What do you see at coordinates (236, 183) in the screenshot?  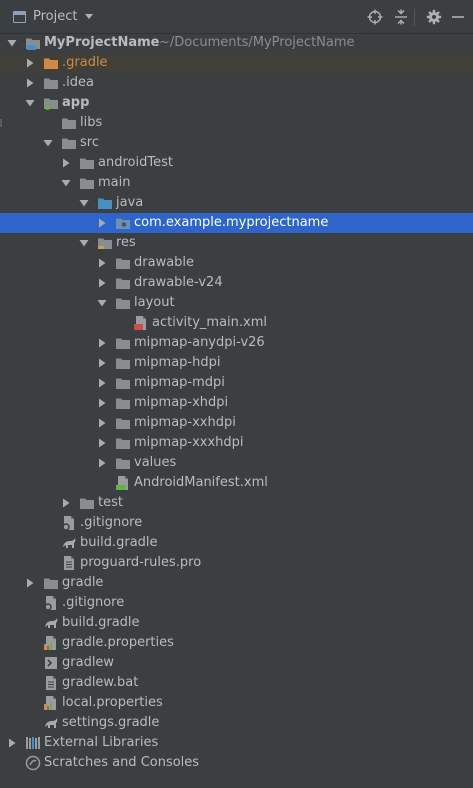 I see `tree-row: main` at bounding box center [236, 183].